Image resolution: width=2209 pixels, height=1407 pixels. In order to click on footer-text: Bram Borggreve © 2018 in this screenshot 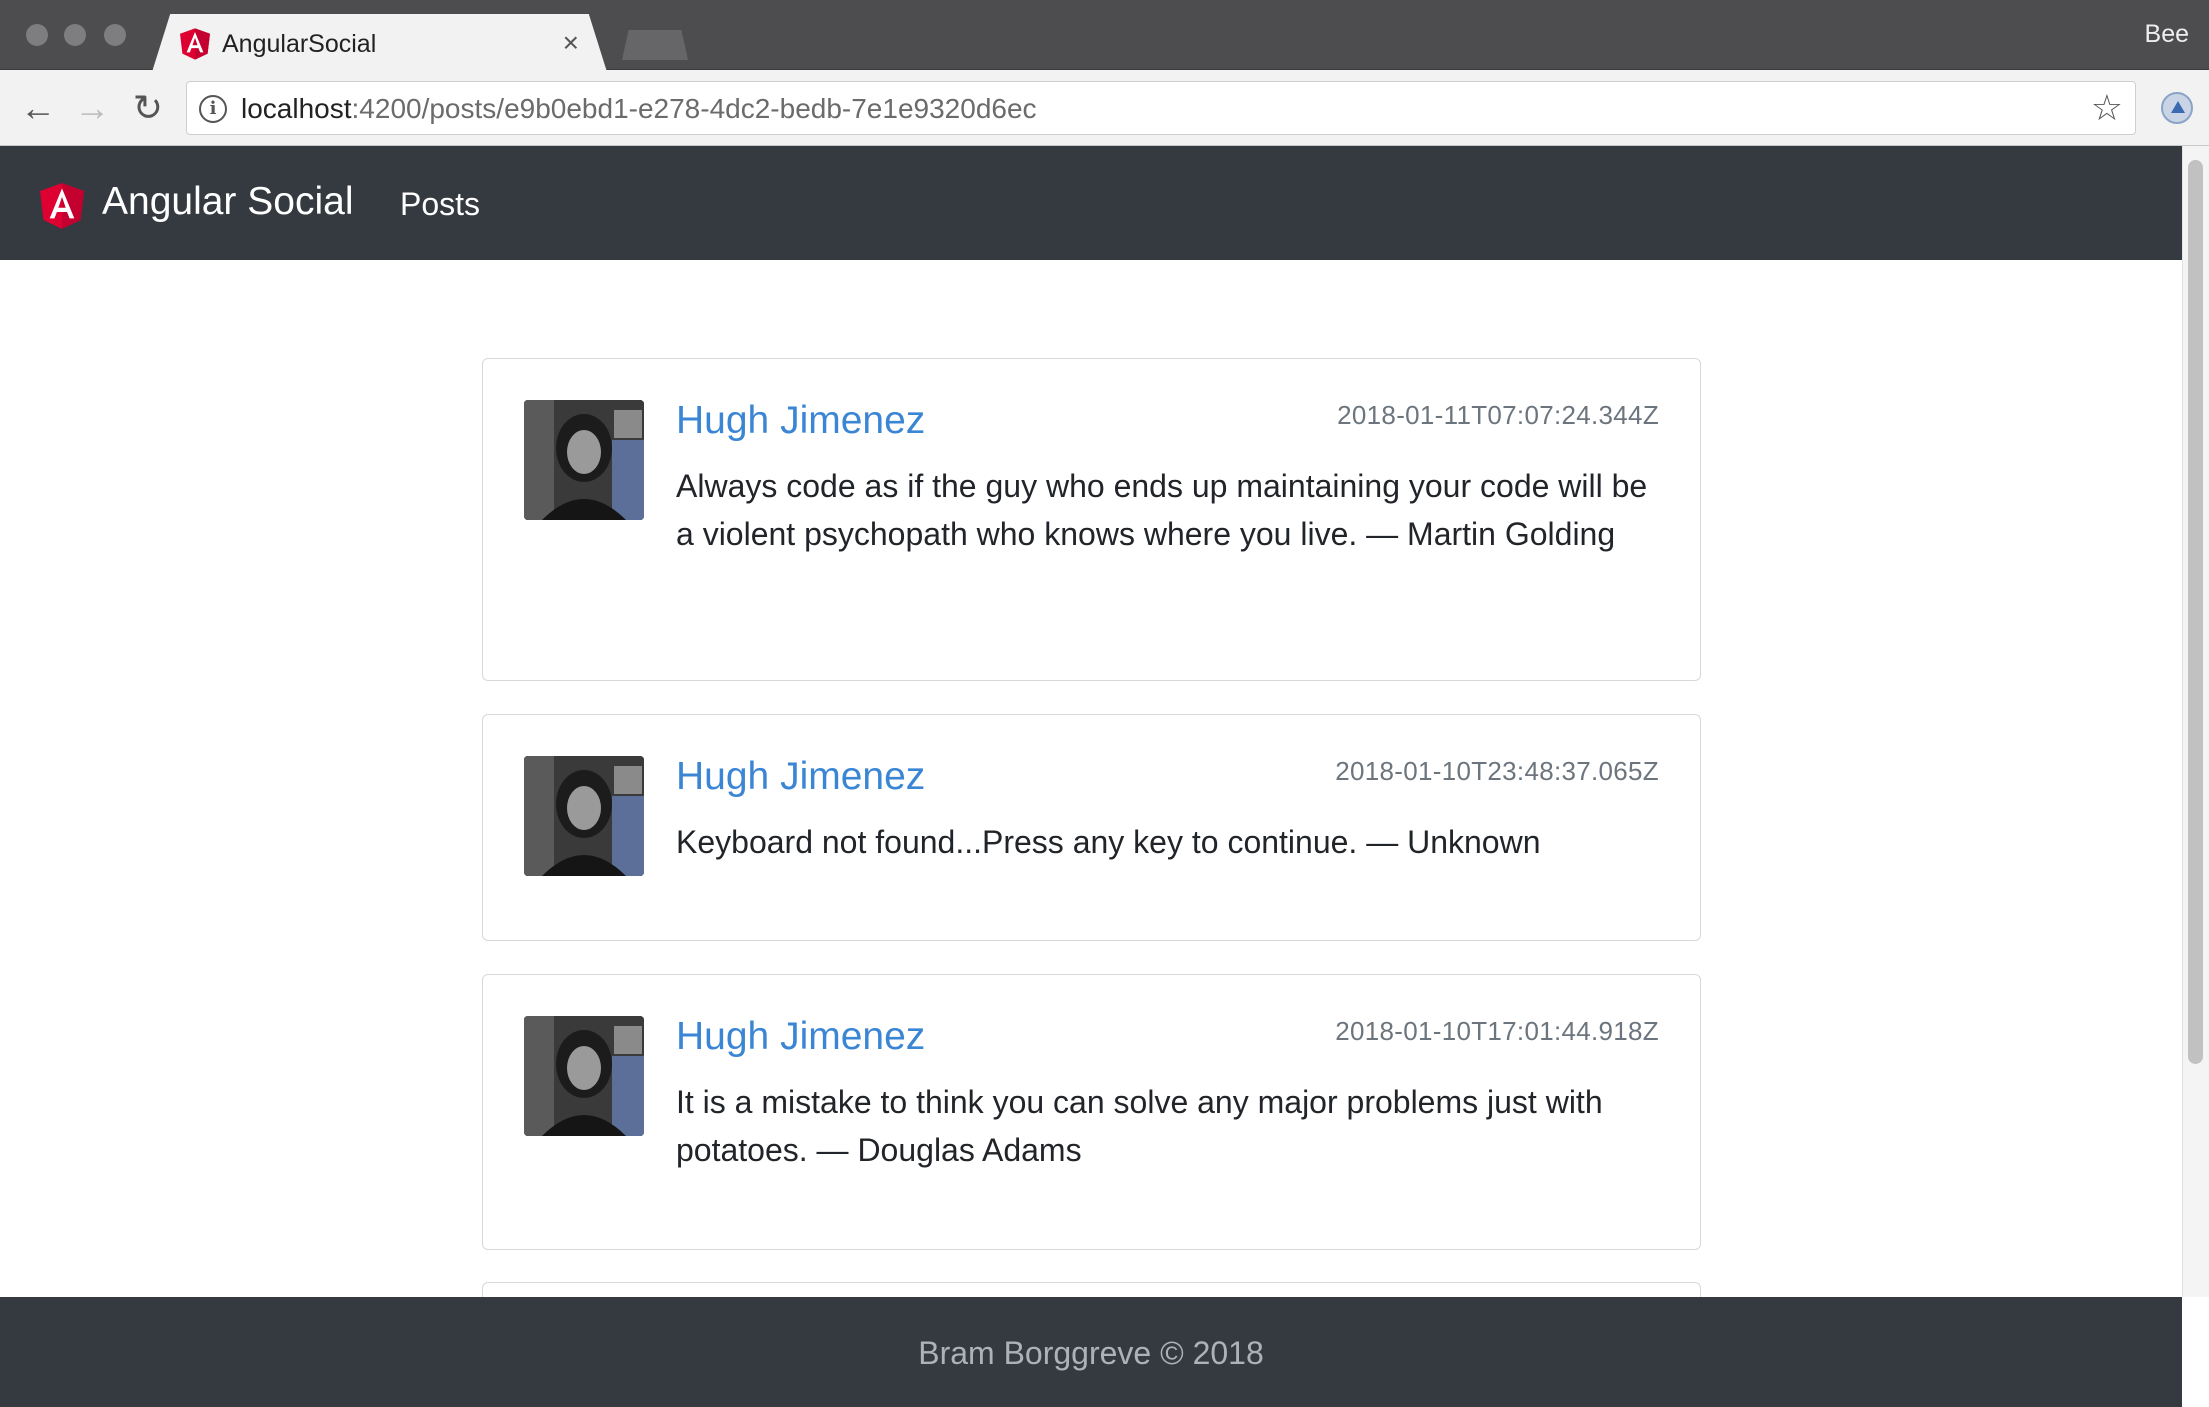, I will do `click(1091, 1353)`.